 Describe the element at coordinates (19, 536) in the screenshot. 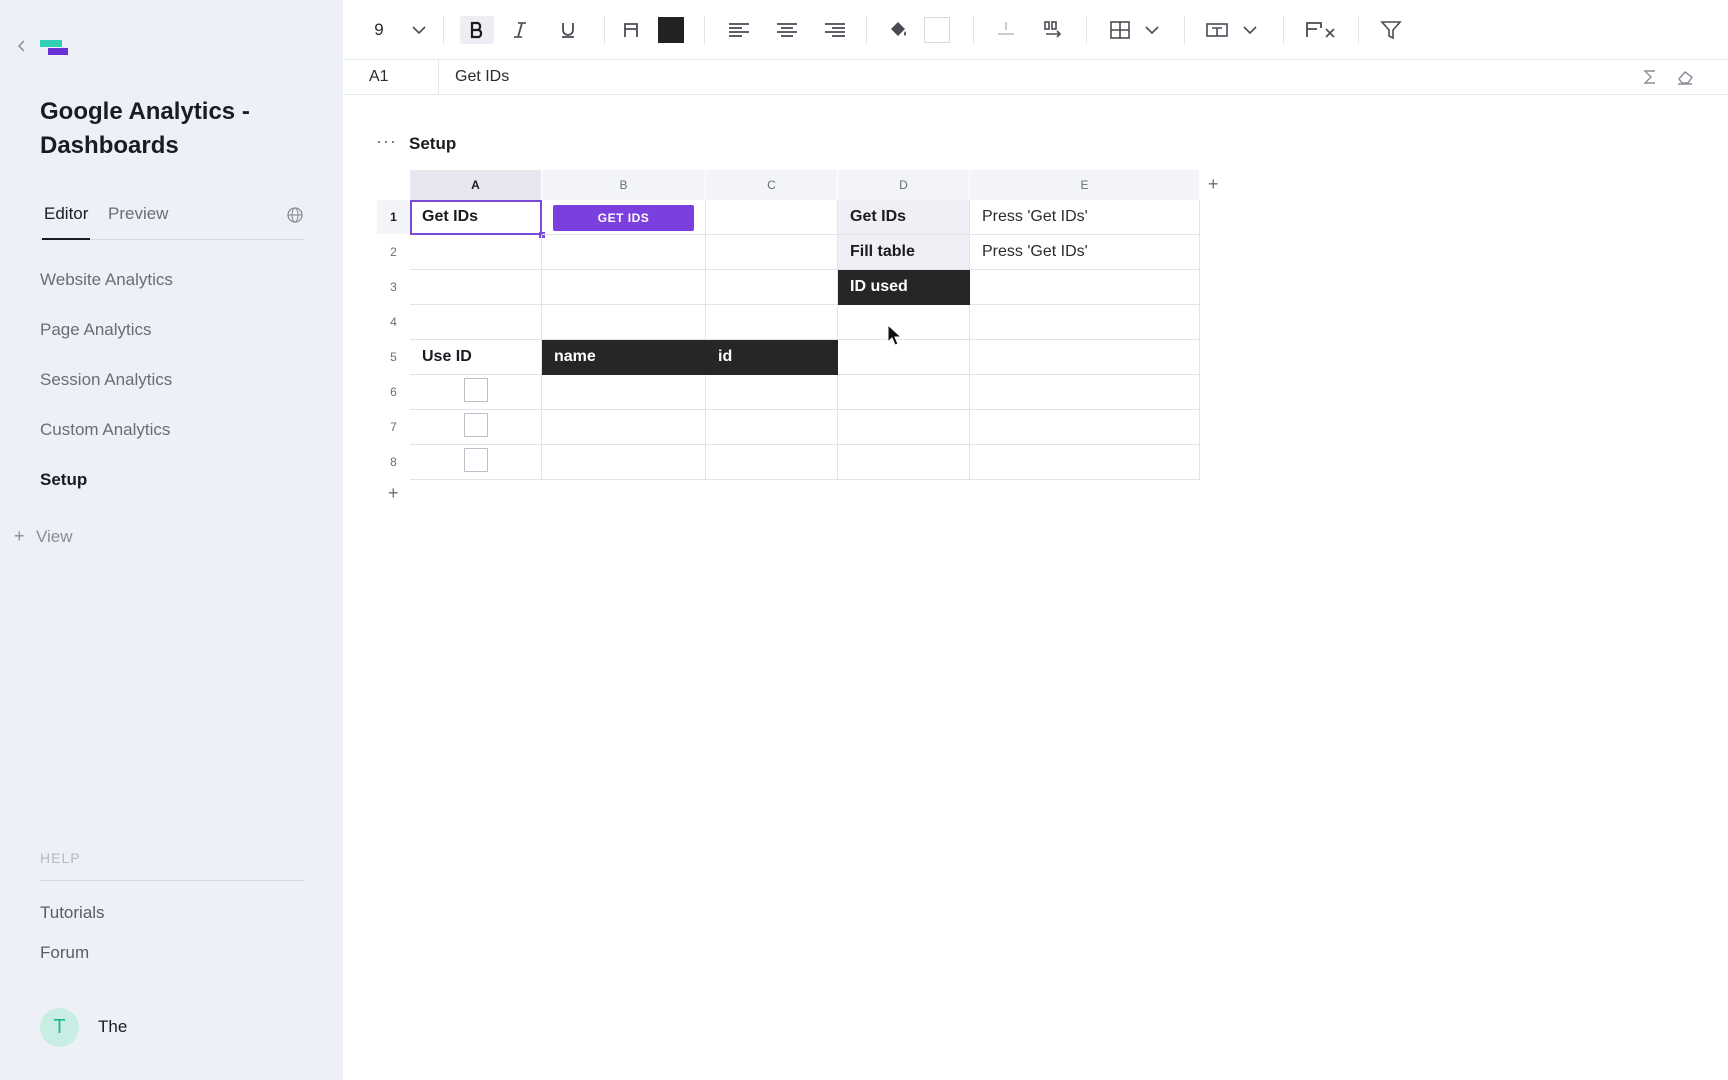

I see `plus-icon: +` at that location.